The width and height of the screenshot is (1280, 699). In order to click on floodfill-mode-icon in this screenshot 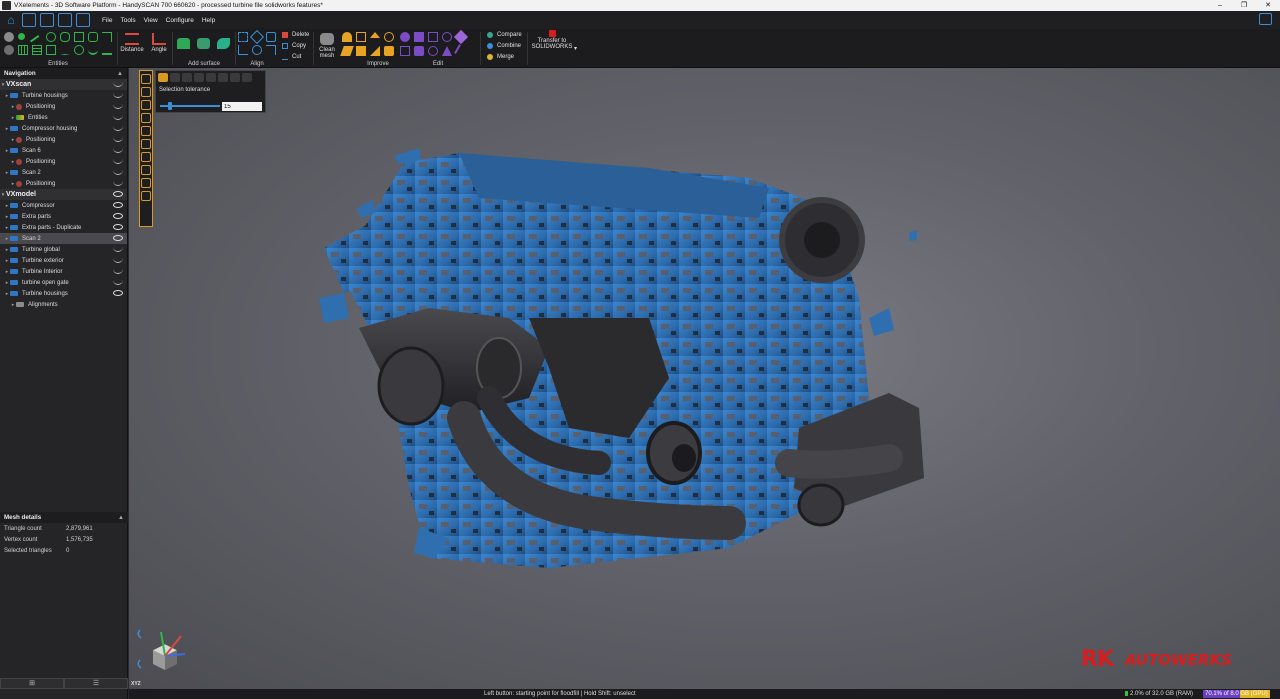, I will do `click(163, 77)`.